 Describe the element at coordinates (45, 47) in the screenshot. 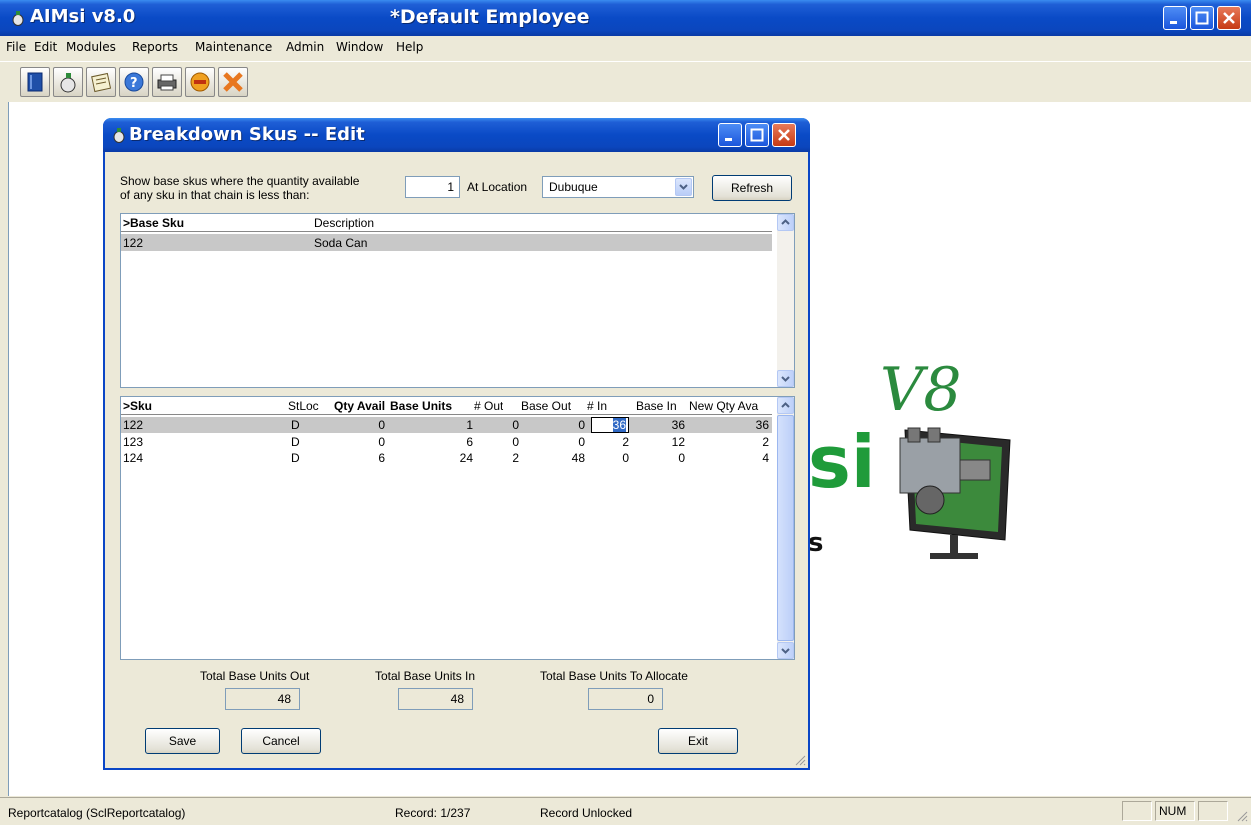

I see `menu-edit: Edit` at that location.